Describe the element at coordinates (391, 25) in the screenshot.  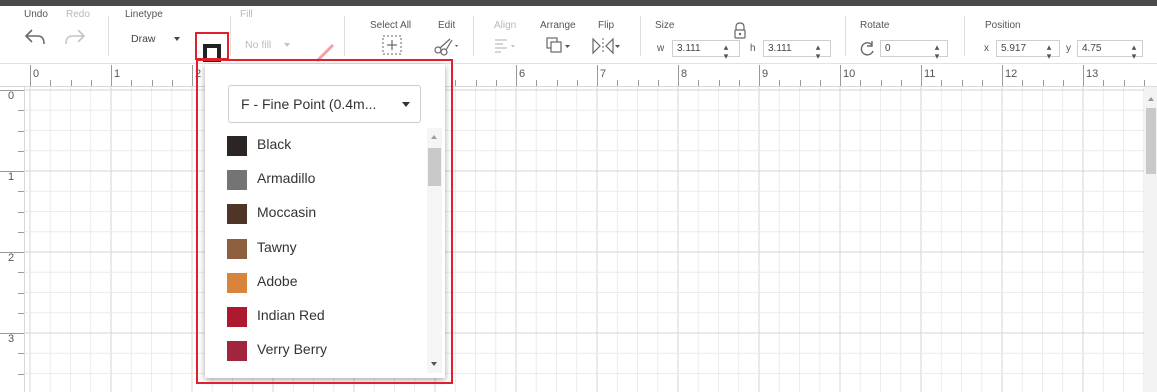
I see `select-all-label: Select All` at that location.